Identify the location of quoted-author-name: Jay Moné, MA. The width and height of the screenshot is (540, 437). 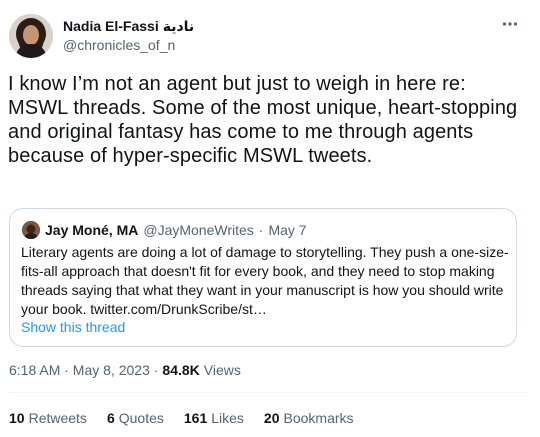
(92, 230).